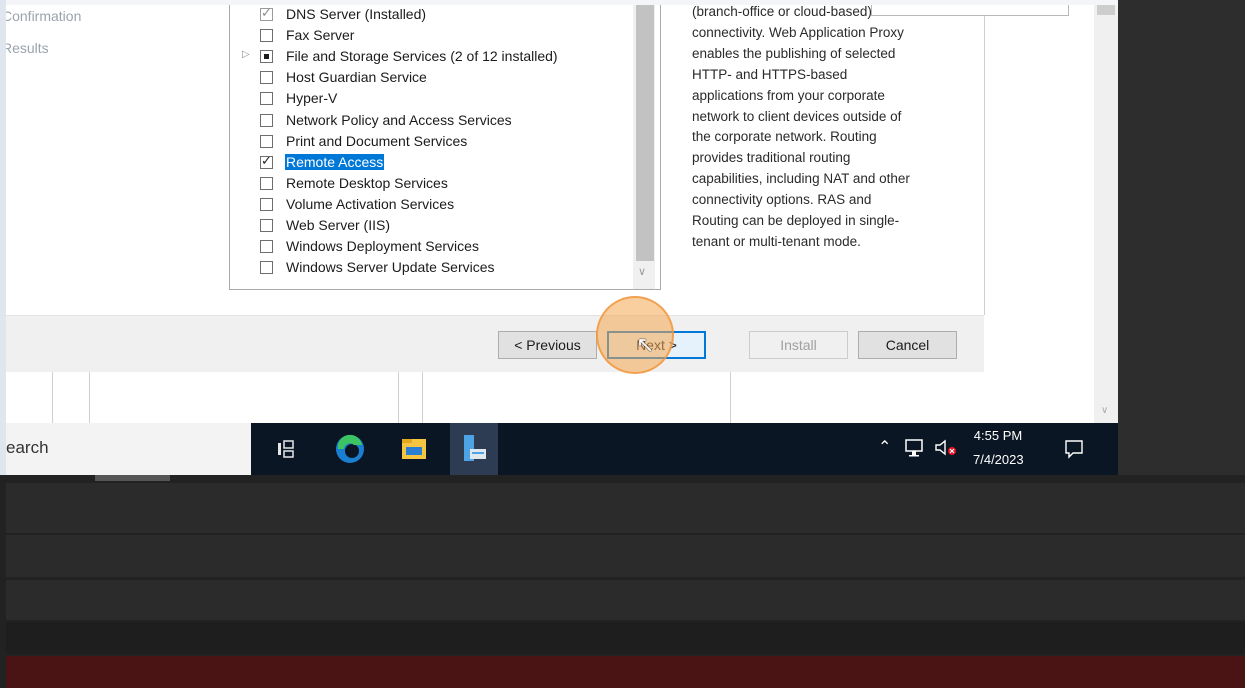 This screenshot has width=1245, height=688. I want to click on role-row: DNS Server (Installed), so click(430, 15).